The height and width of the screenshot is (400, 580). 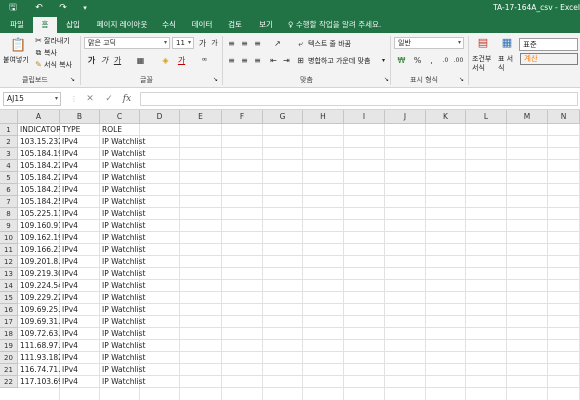 What do you see at coordinates (201, 117) in the screenshot?
I see `column-header: E` at bounding box center [201, 117].